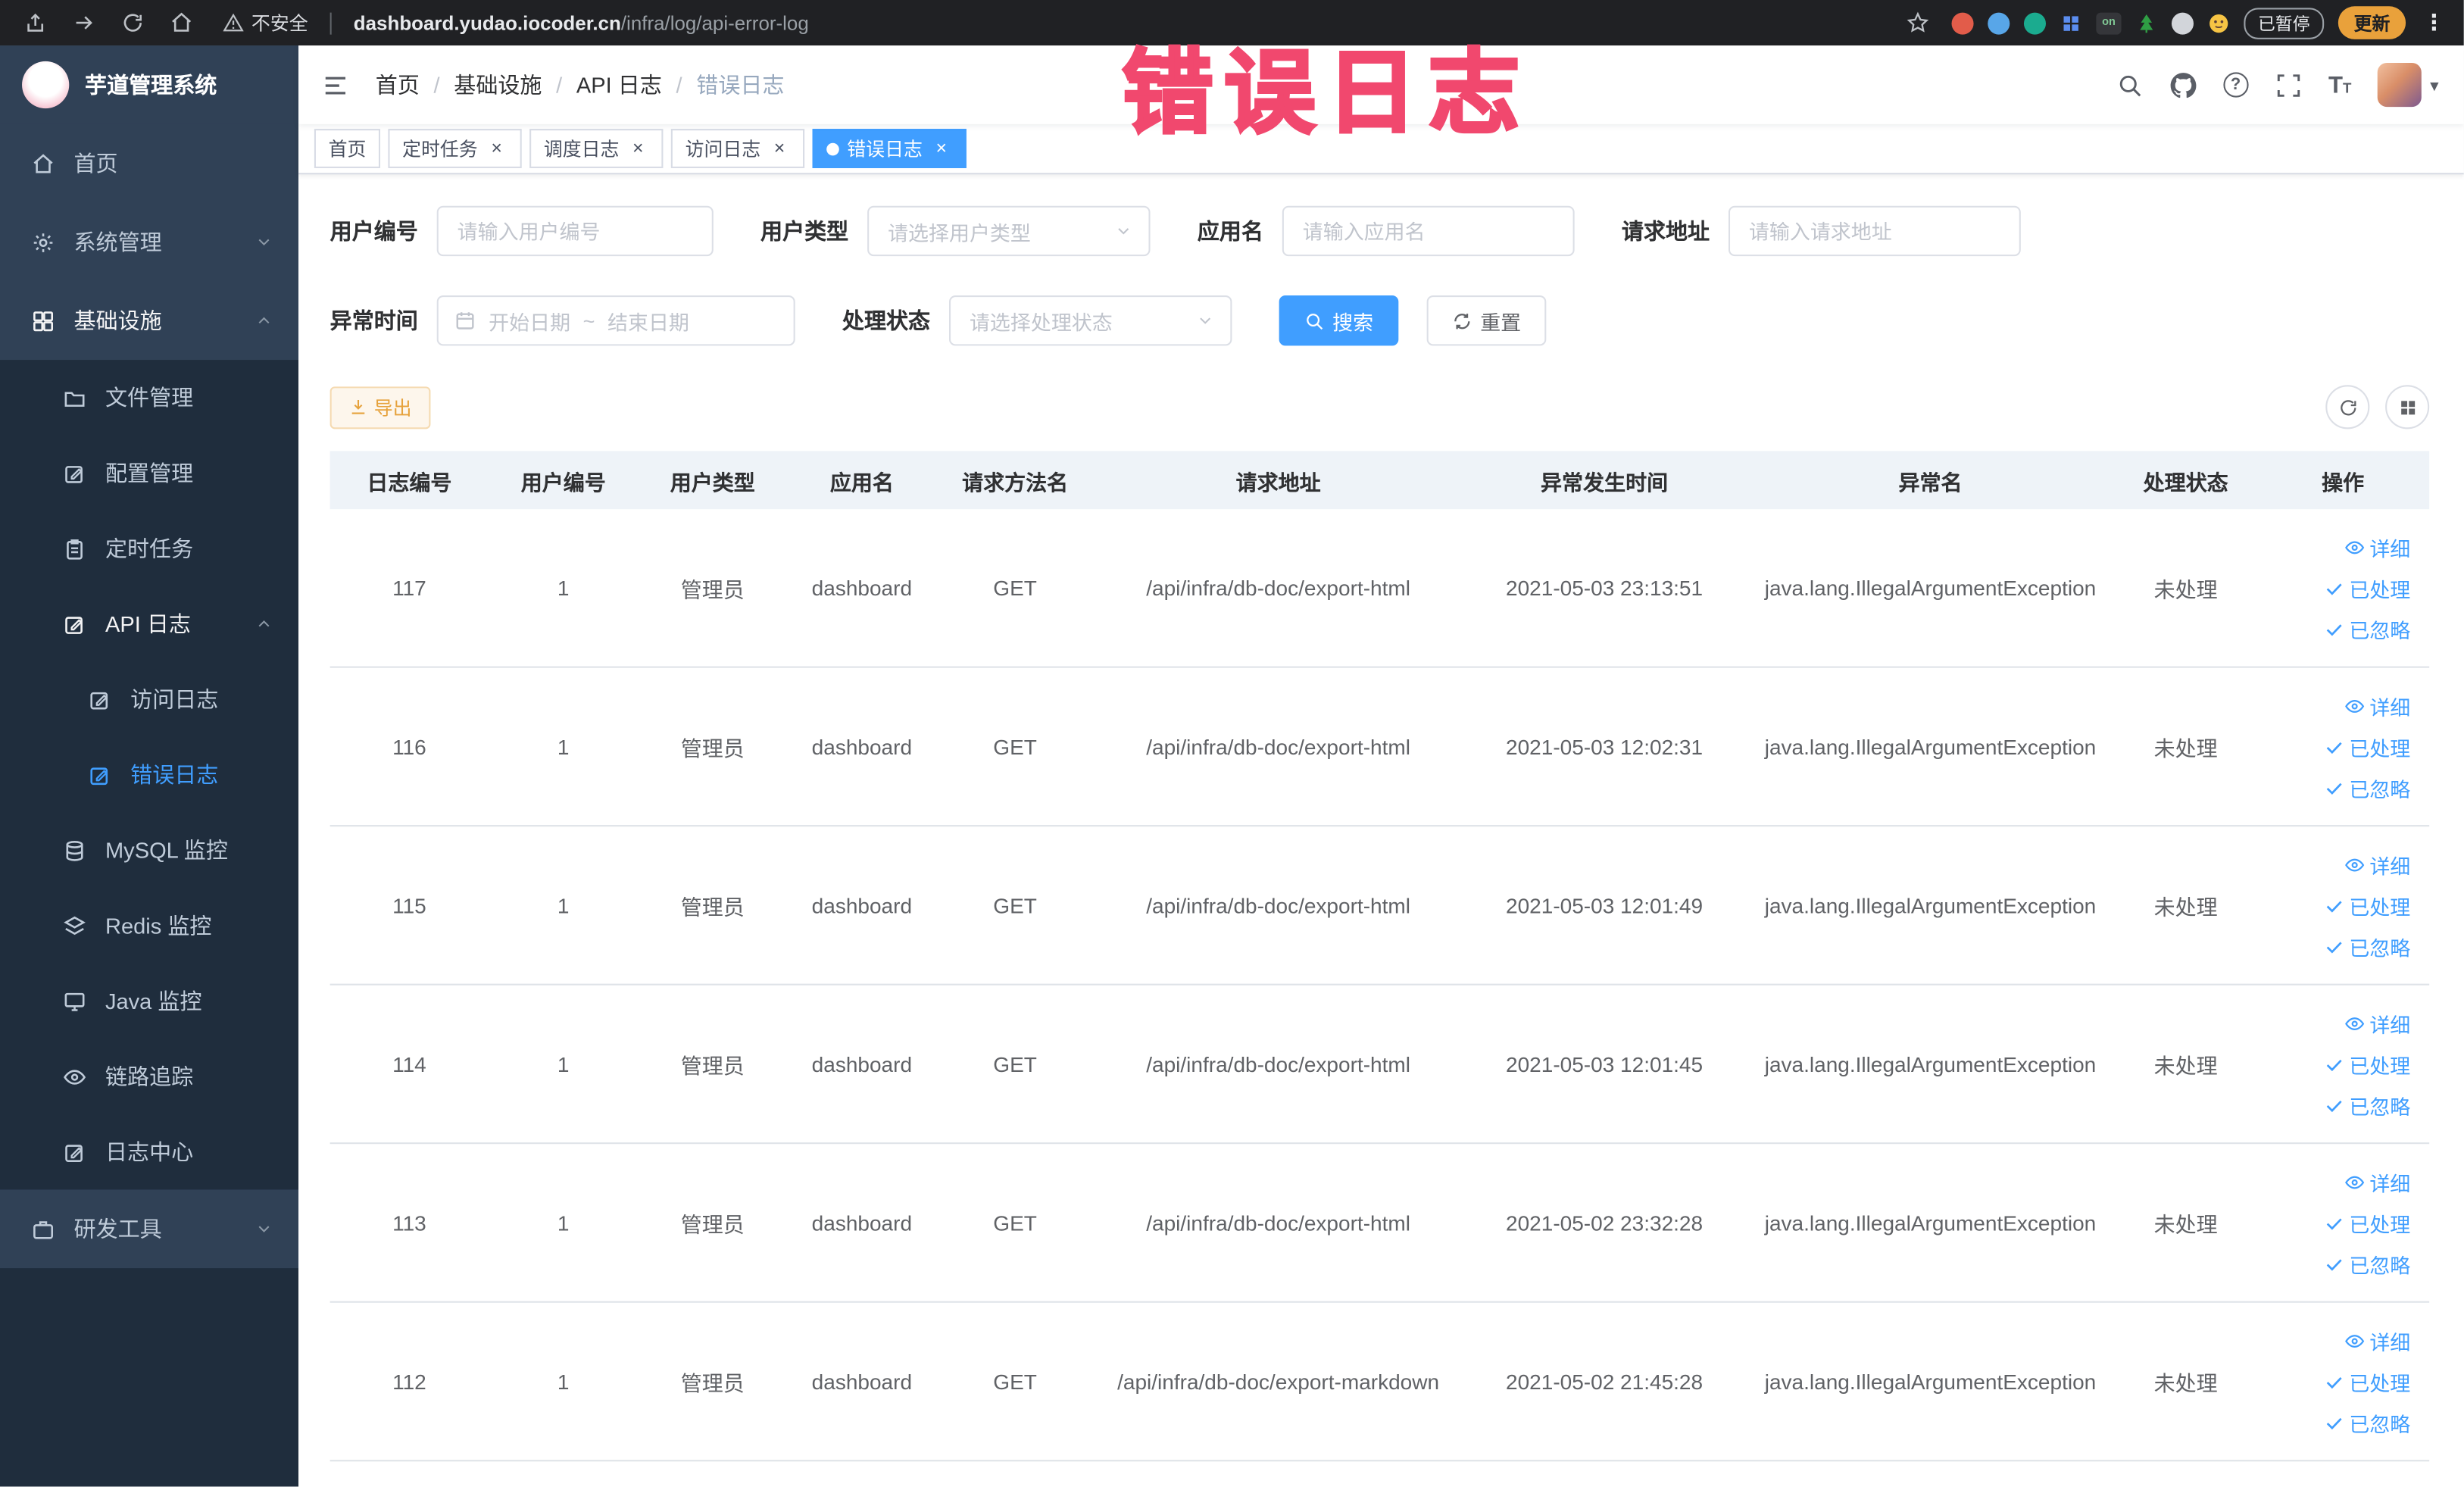 This screenshot has height=1487, width=2464. Describe the element at coordinates (2129, 84) in the screenshot. I see `search-icon` at that location.